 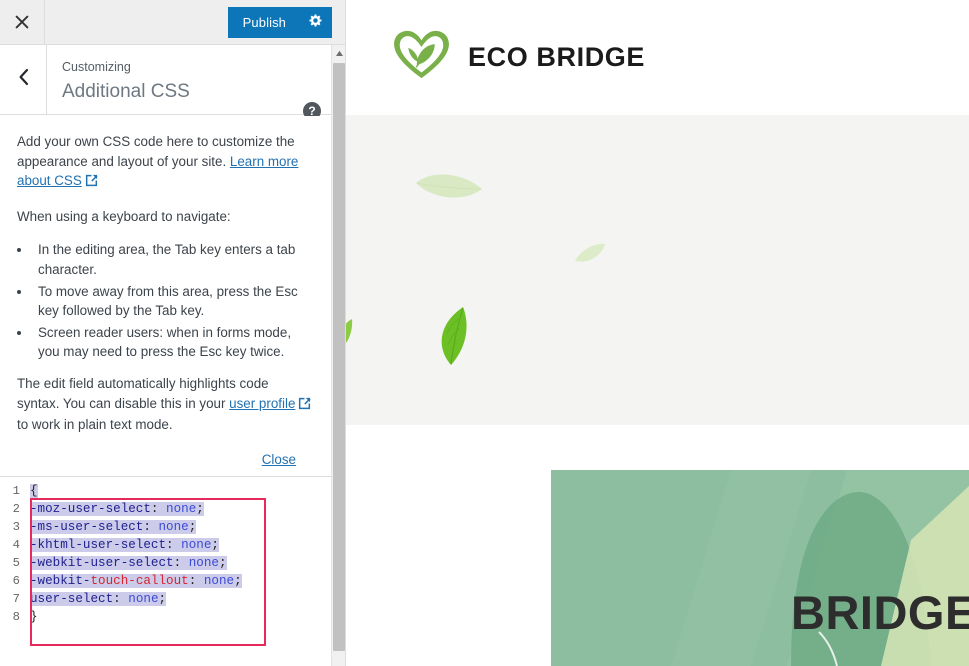 What do you see at coordinates (195, 22) in the screenshot?
I see `topbar-right-area: Publish` at bounding box center [195, 22].